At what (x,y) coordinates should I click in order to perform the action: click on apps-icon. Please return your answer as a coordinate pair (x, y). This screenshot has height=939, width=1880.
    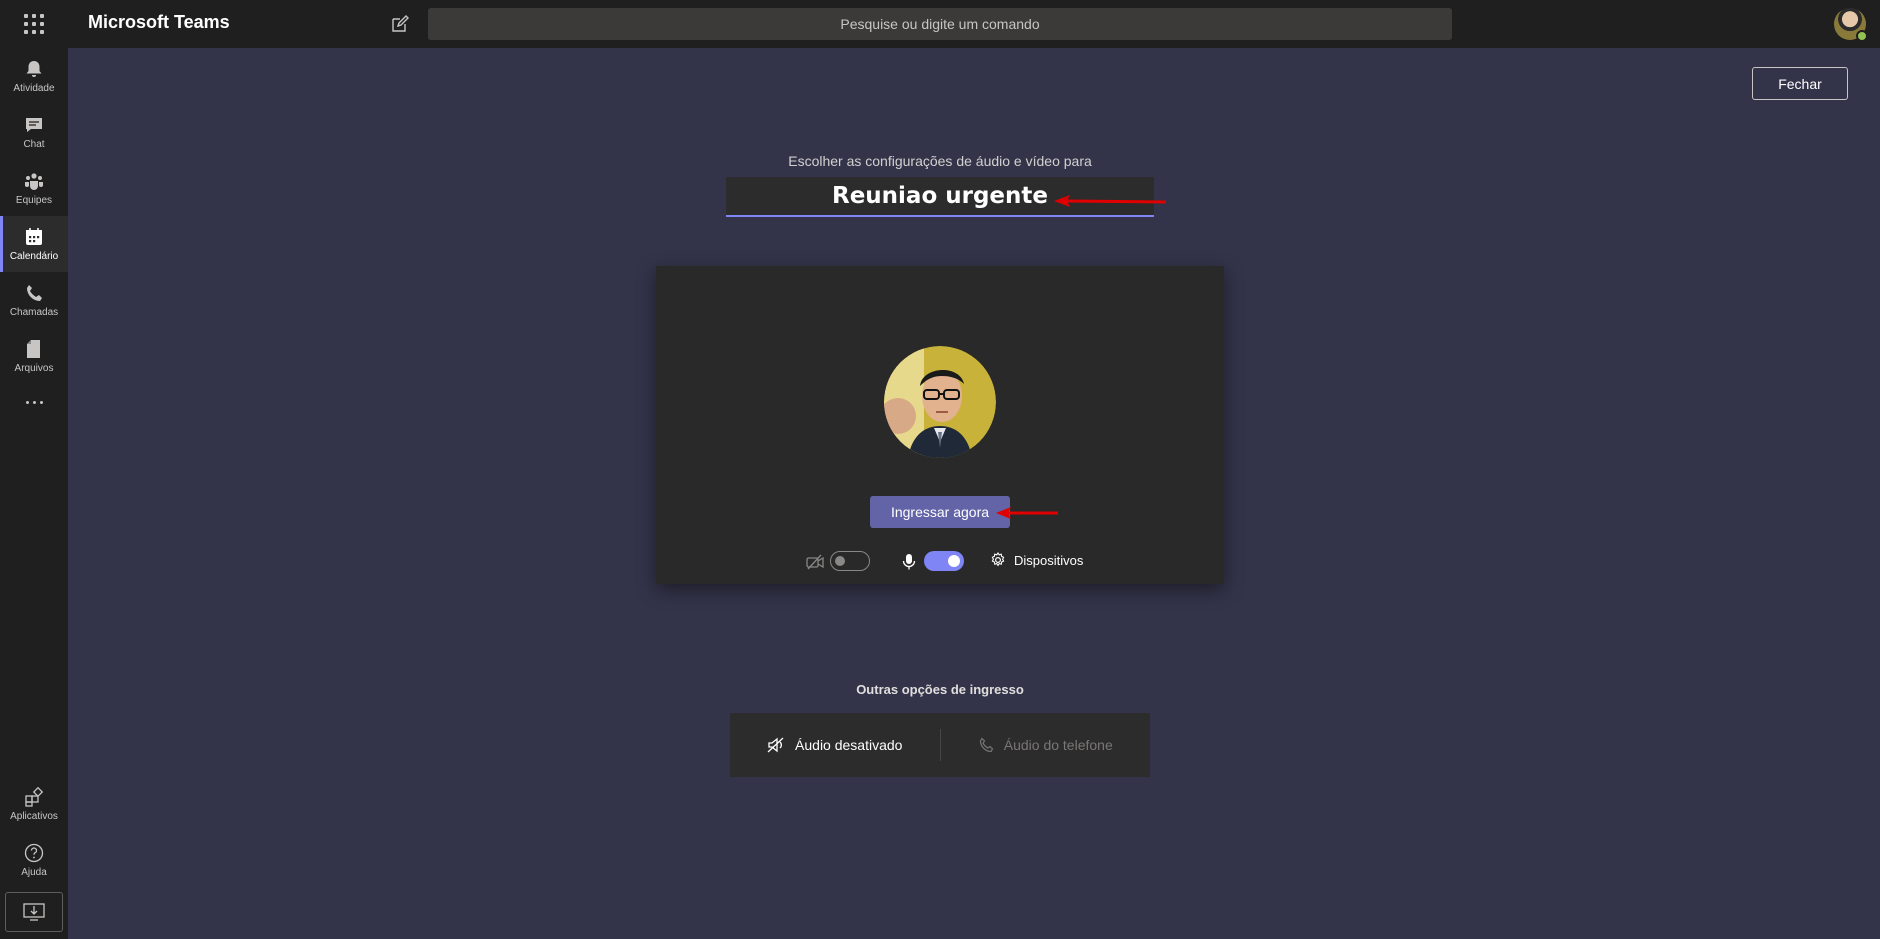
    Looking at the image, I should click on (34, 796).